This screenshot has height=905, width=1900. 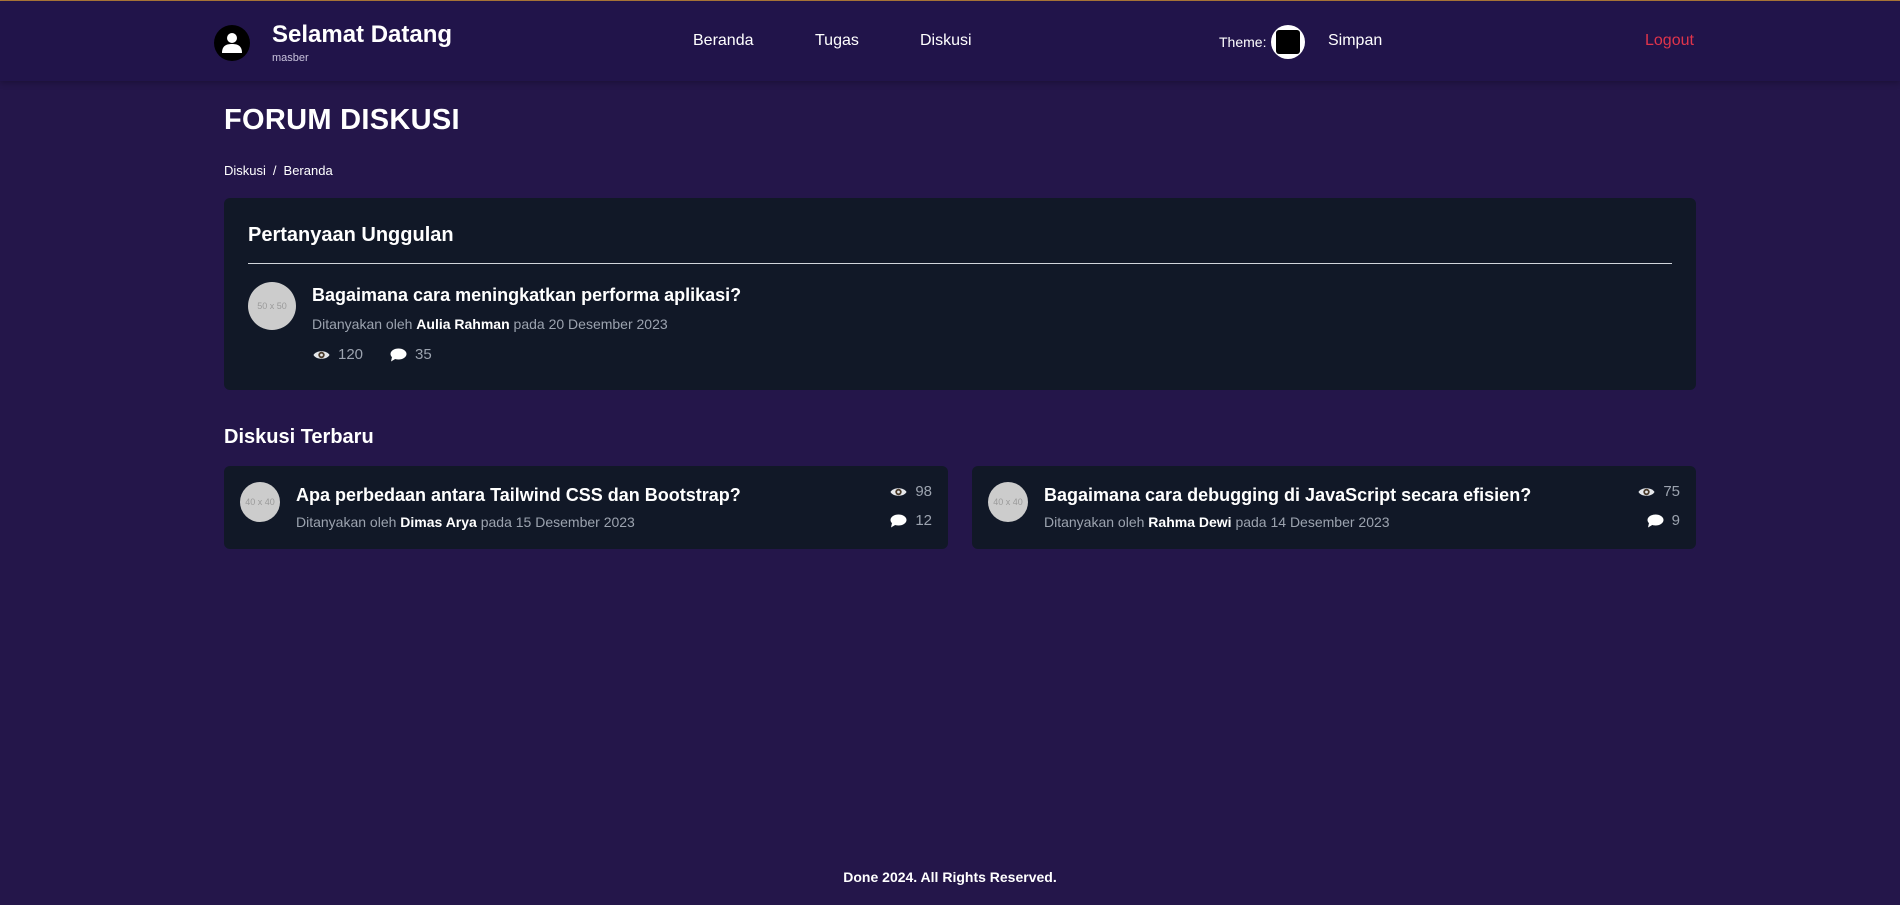 I want to click on question-date: 14 Desember 2023, so click(x=1330, y=522).